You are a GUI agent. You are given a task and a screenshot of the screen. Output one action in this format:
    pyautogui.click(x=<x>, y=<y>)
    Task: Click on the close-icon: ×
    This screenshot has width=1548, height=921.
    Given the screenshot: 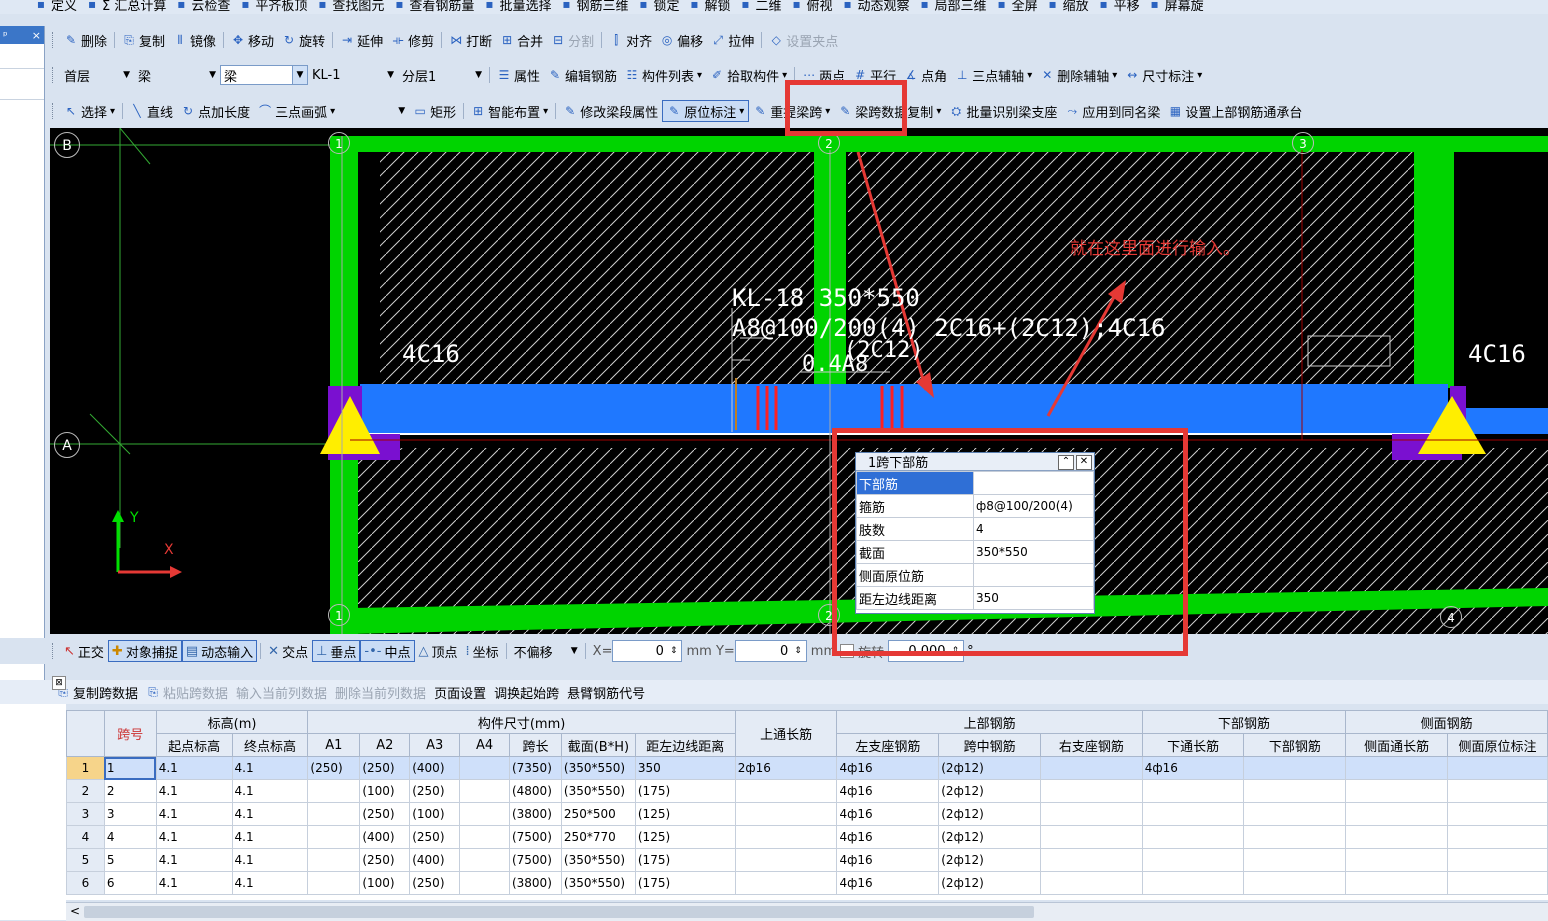 What is the action you would take?
    pyautogui.click(x=36, y=35)
    